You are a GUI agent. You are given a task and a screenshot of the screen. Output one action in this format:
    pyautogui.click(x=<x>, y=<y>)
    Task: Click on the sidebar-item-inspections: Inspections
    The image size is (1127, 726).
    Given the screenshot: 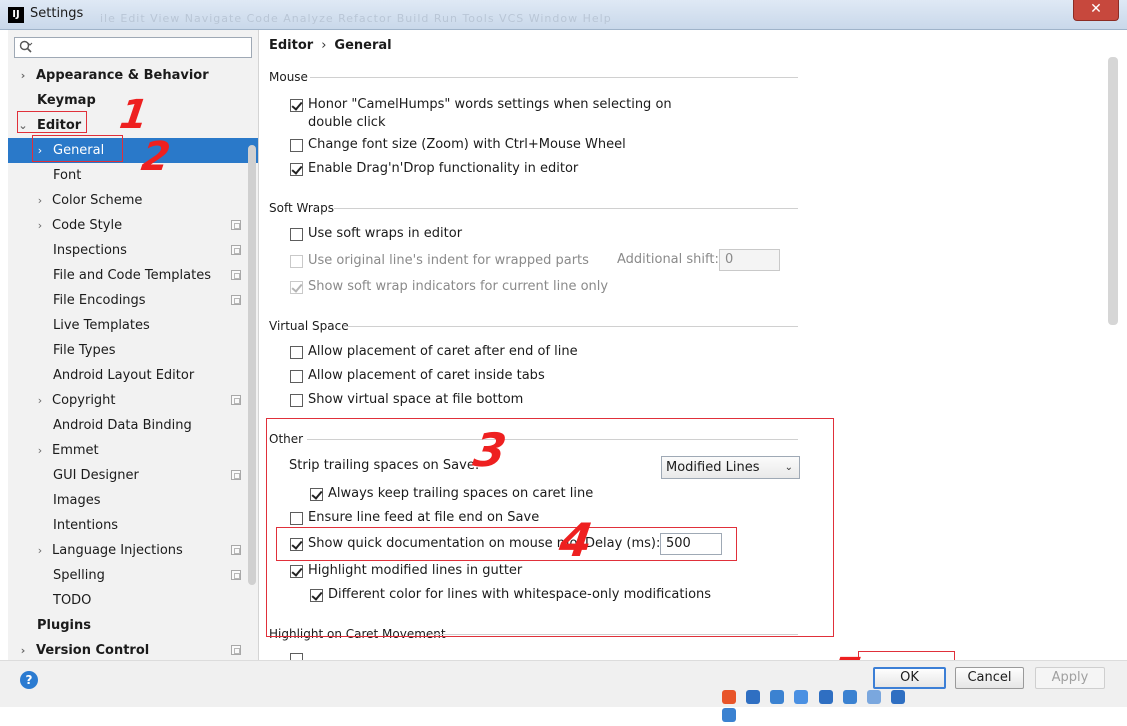 What is the action you would take?
    pyautogui.click(x=133, y=250)
    